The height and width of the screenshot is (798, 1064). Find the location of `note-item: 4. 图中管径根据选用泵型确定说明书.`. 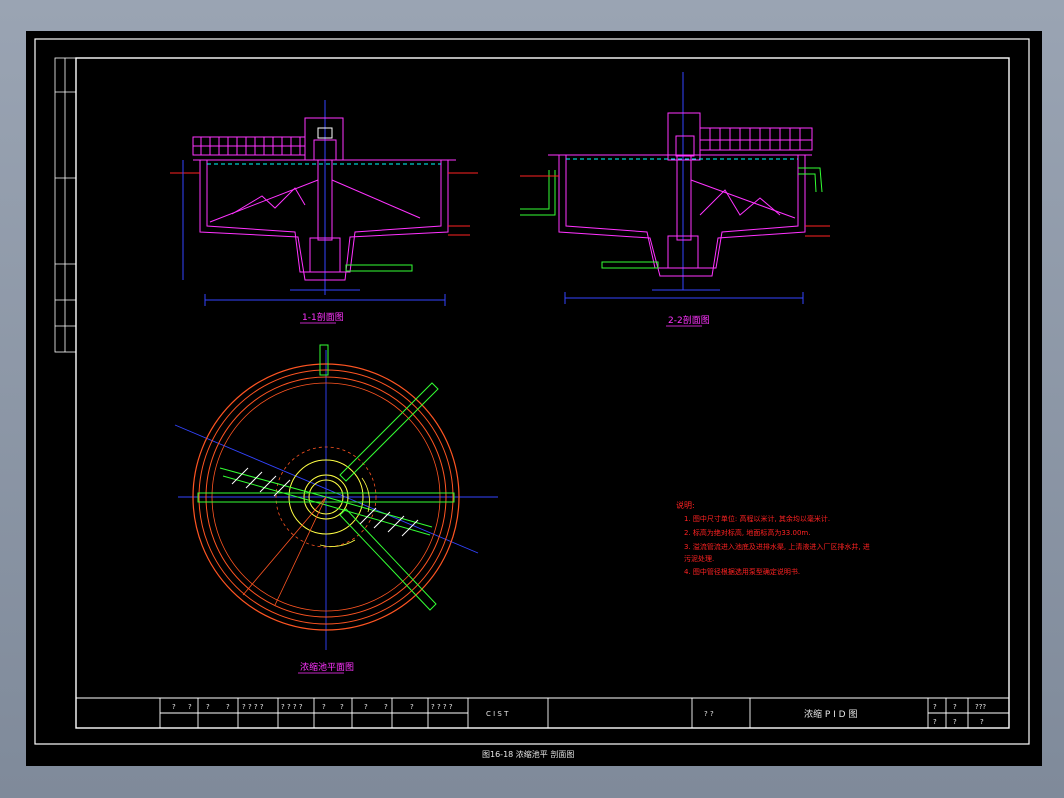

note-item: 4. 图中管径根据选用泵型确定说明书. is located at coordinates (742, 571).